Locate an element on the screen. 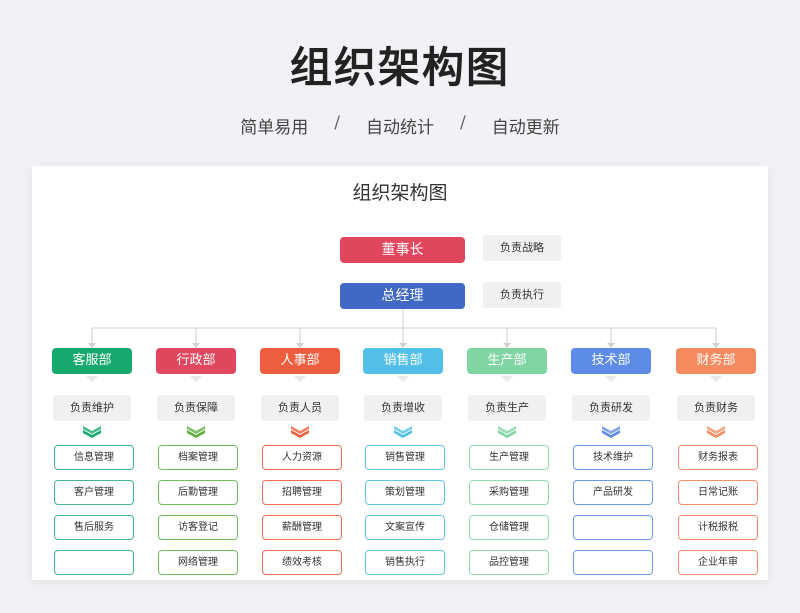 Image resolution: width=800 pixels, height=613 pixels. subtitle-row: 简单易用 / 自动统计 / 自动更新 is located at coordinates (400, 125).